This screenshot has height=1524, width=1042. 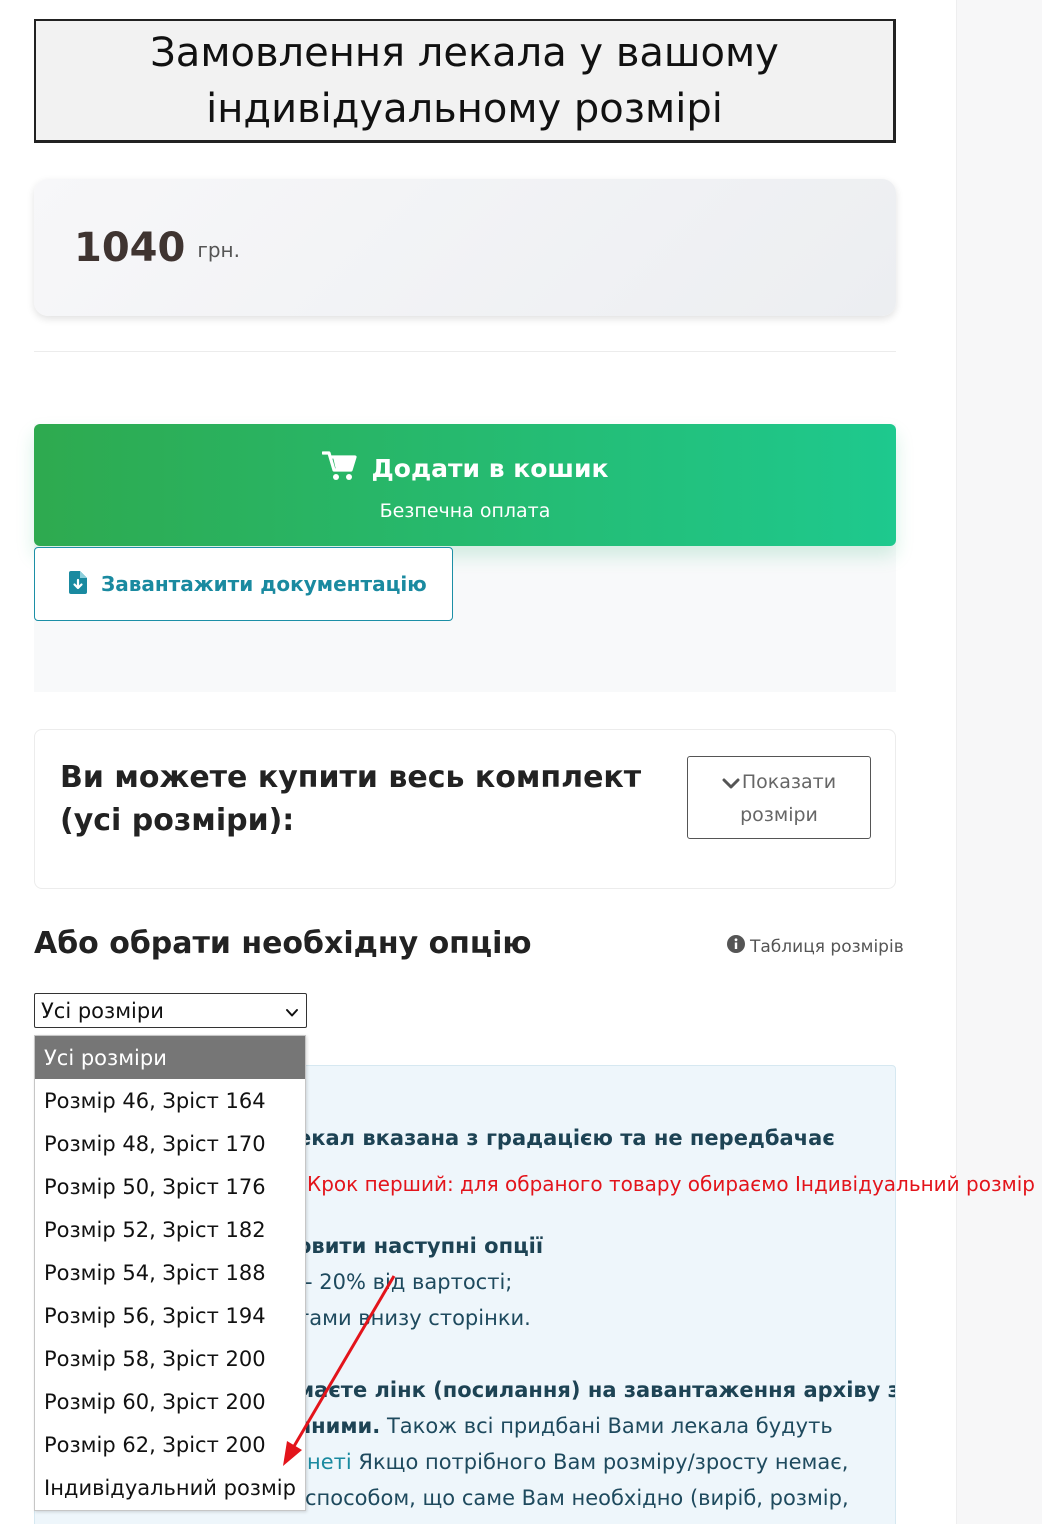 I want to click on size-table-label: Таблиця розмірів, so click(x=827, y=946).